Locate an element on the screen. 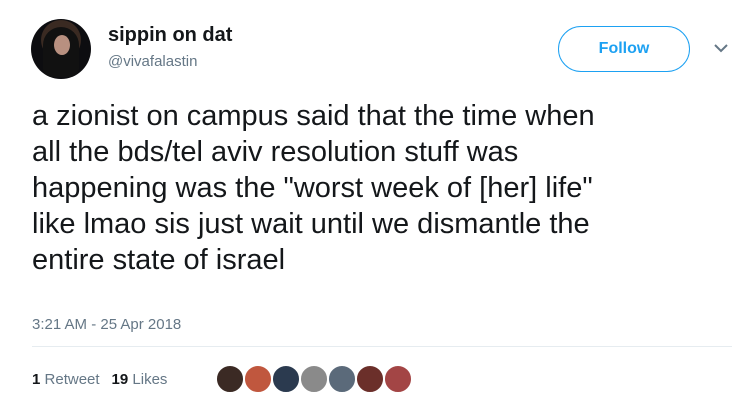 The image size is (755, 406). chevron-down-icon is located at coordinates (721, 49).